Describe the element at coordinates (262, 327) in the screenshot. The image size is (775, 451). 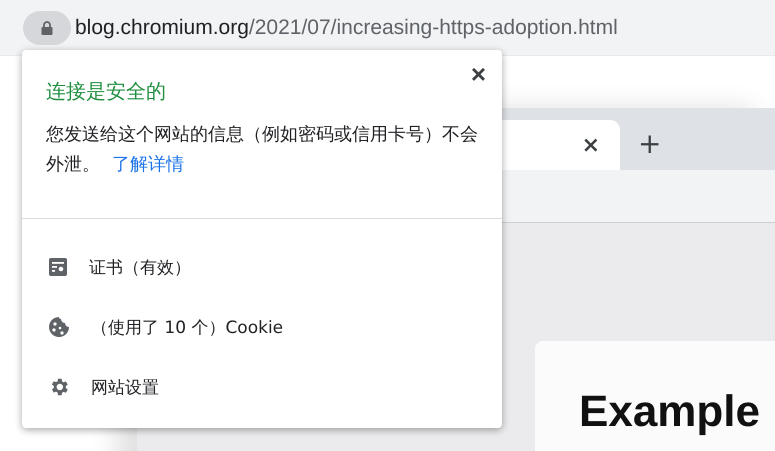
I see `menu-item: （使用了 10 个）Cookie` at that location.